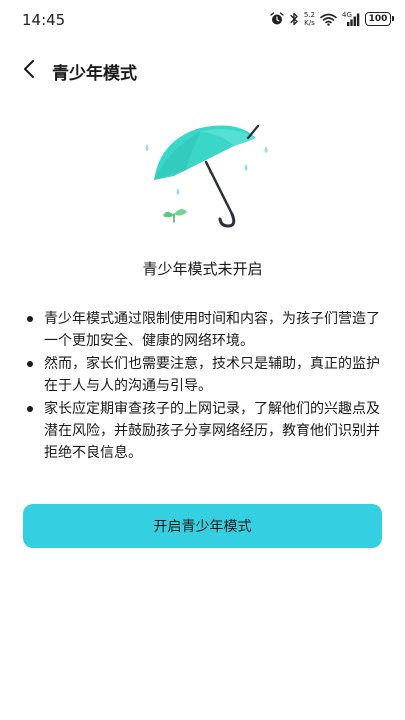 The height and width of the screenshot is (720, 405). Describe the element at coordinates (202, 20) in the screenshot. I see `status-bar: 14:45 5.2 K/s 4G 100` at that location.